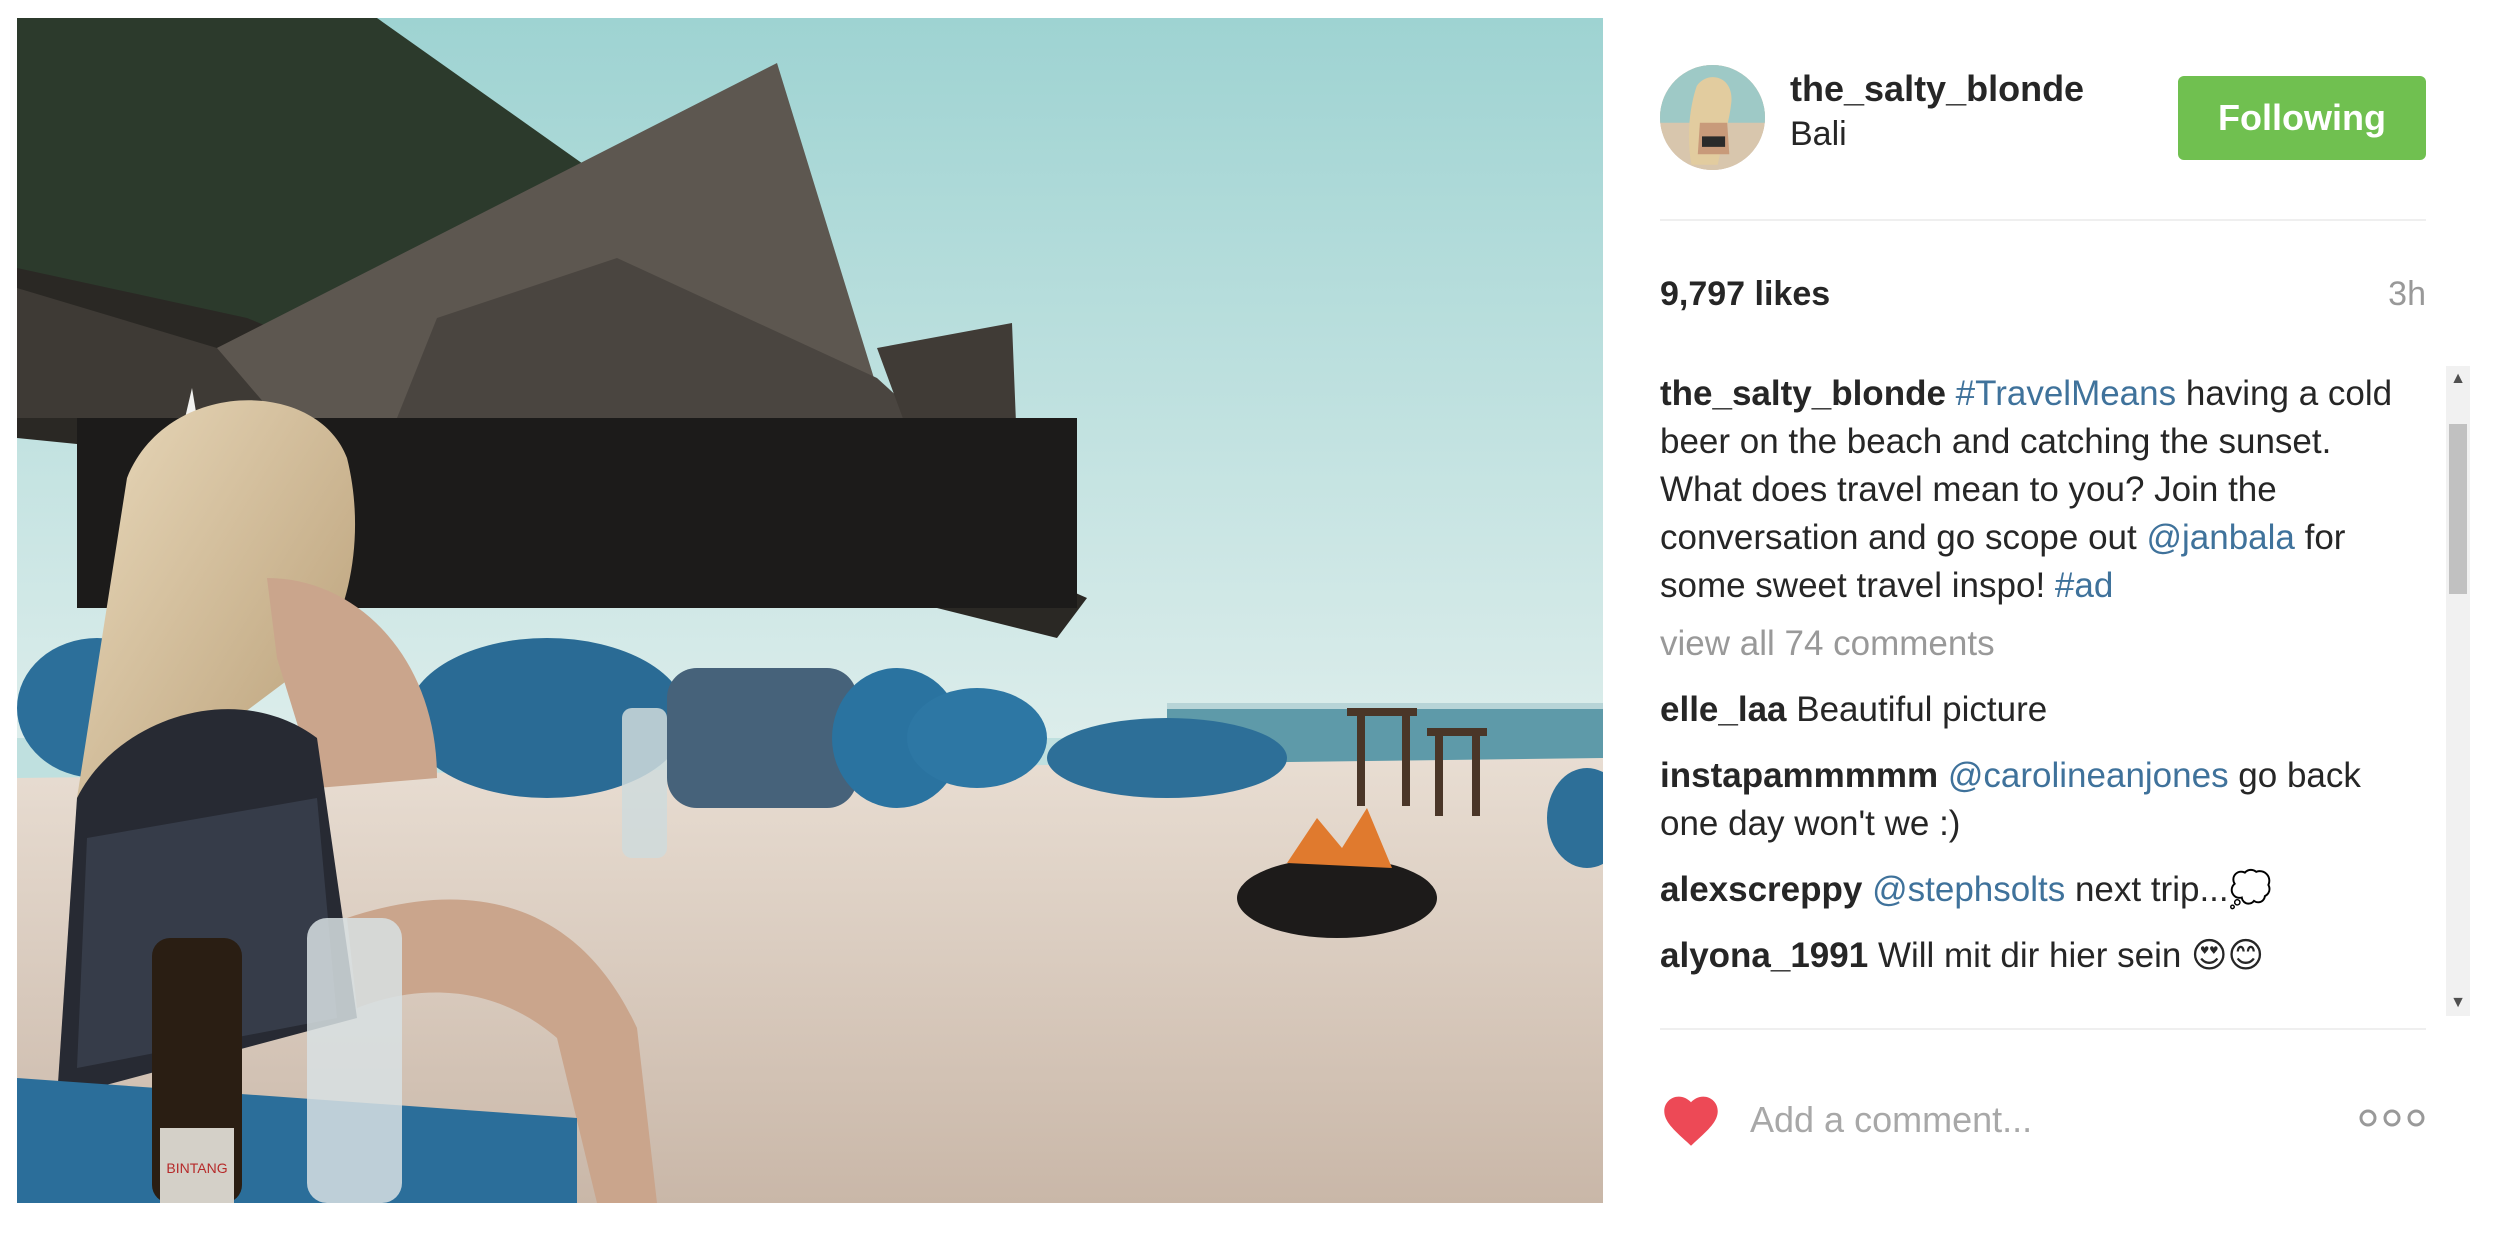 This screenshot has width=2500, height=1238. What do you see at coordinates (2043, 1029) in the screenshot?
I see `footer-divider` at bounding box center [2043, 1029].